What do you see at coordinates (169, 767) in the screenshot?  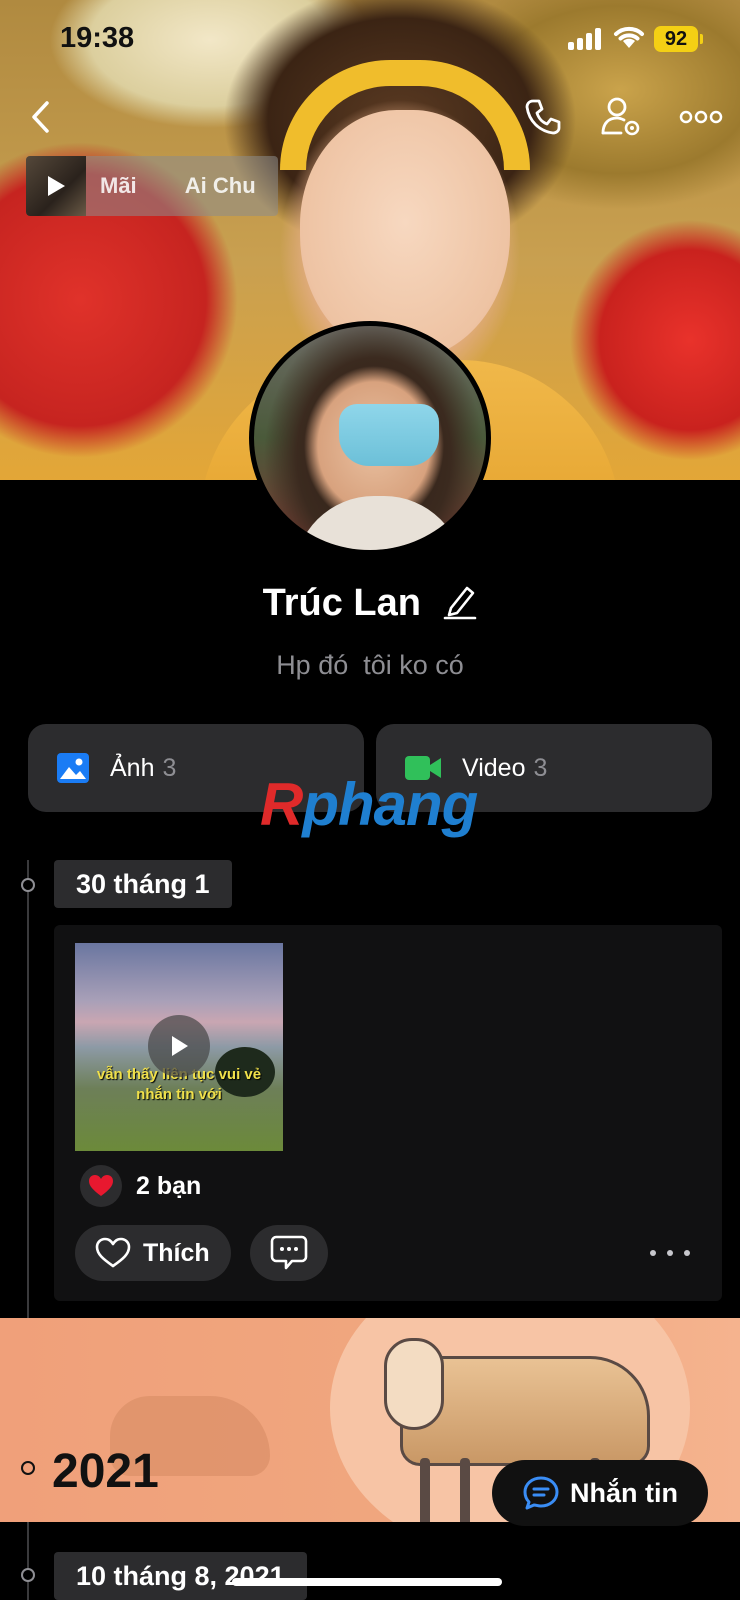 I see `photos-count: 3` at bounding box center [169, 767].